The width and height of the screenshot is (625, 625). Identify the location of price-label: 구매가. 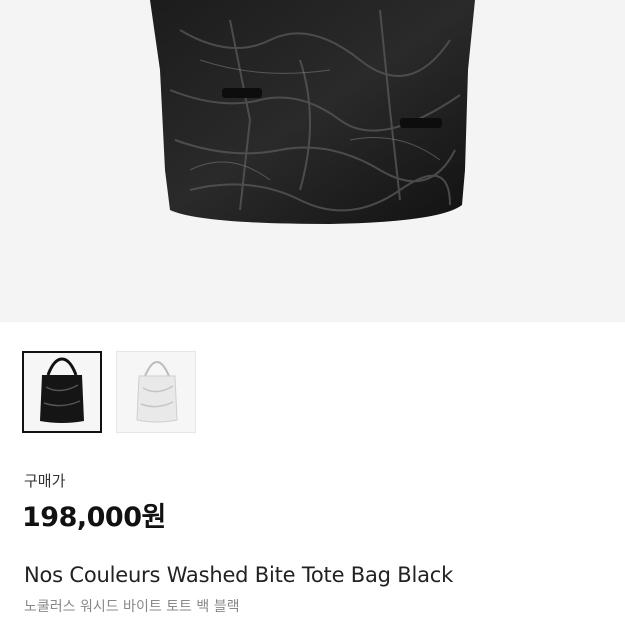
(45, 481).